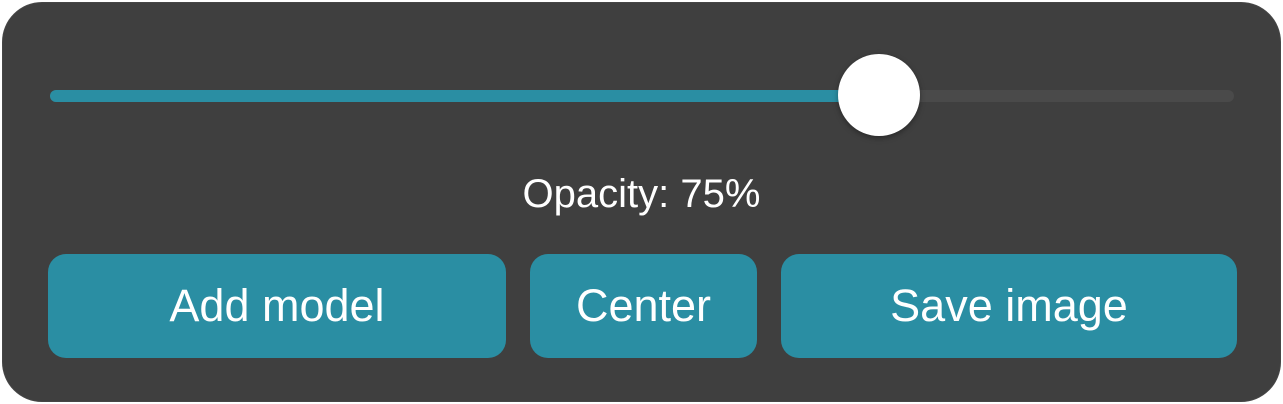 This screenshot has height=404, width=1283. What do you see at coordinates (464, 96) in the screenshot?
I see `slider-track-fill` at bounding box center [464, 96].